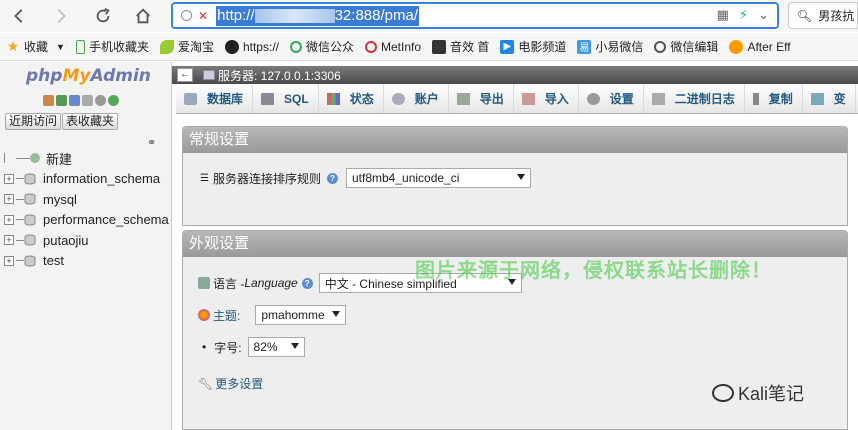  I want to click on circle-icon, so click(296, 46).